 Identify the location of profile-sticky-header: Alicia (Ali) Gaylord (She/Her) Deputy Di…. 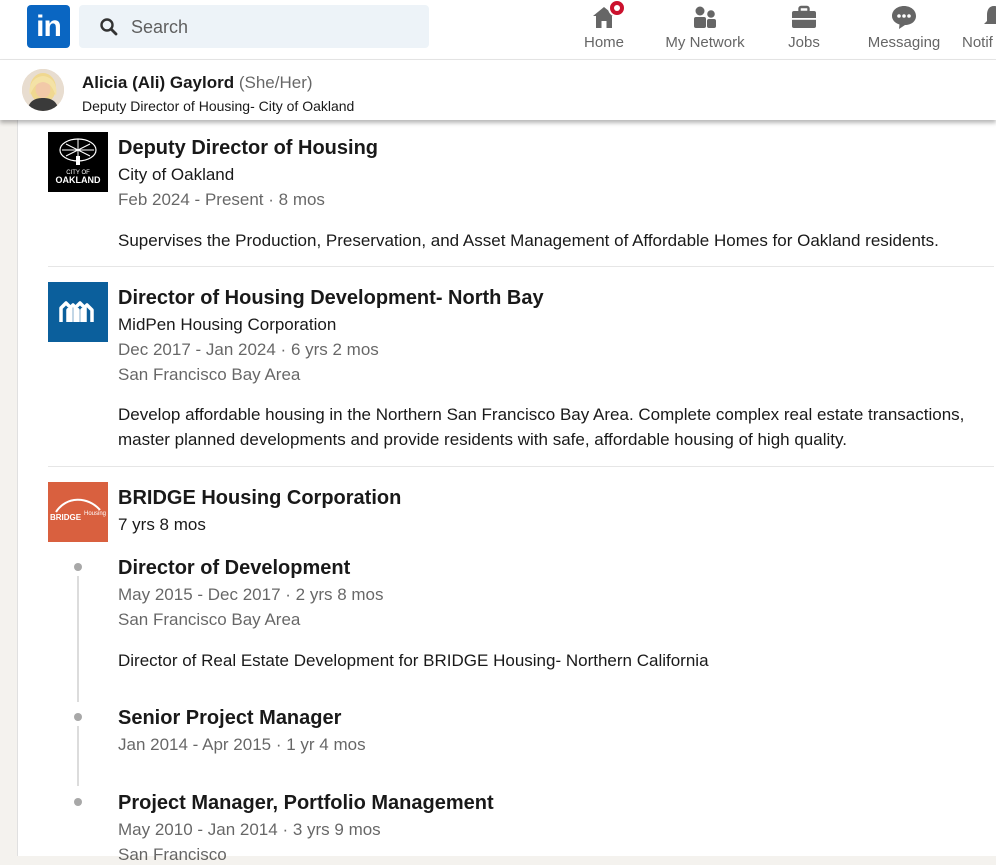
(498, 90).